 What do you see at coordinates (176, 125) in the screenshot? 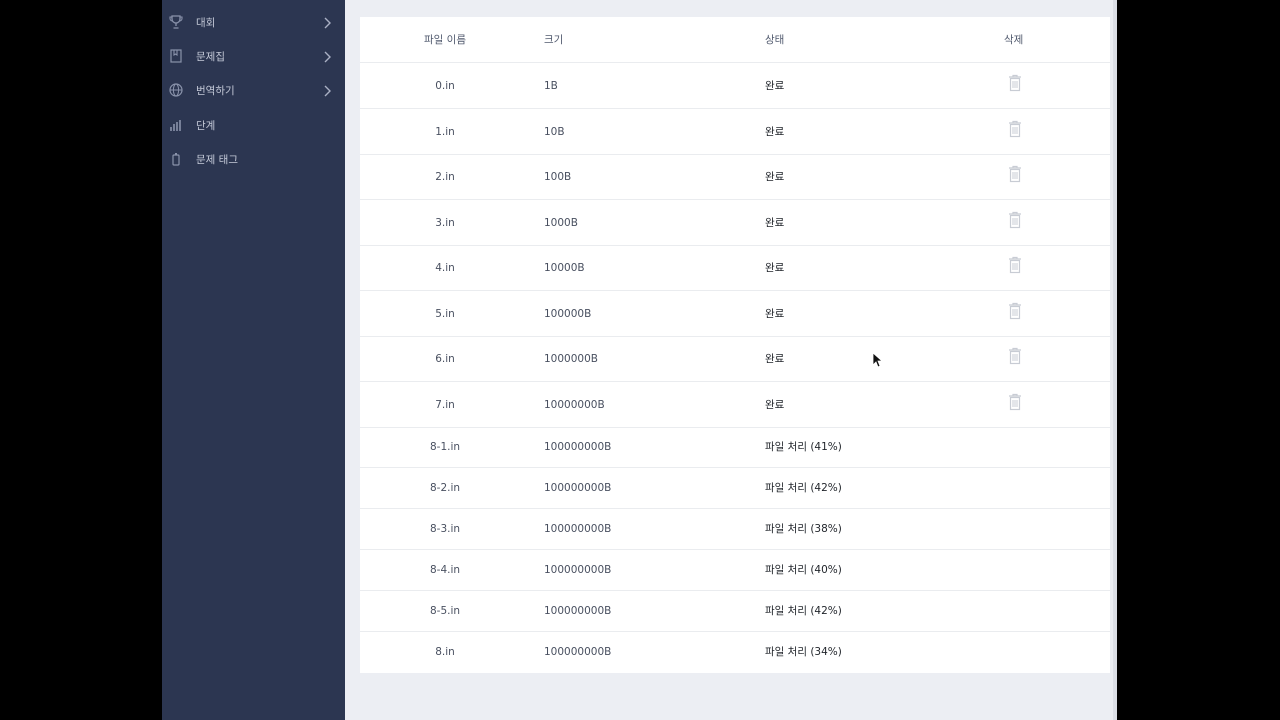
I see `bar-chart-icon` at bounding box center [176, 125].